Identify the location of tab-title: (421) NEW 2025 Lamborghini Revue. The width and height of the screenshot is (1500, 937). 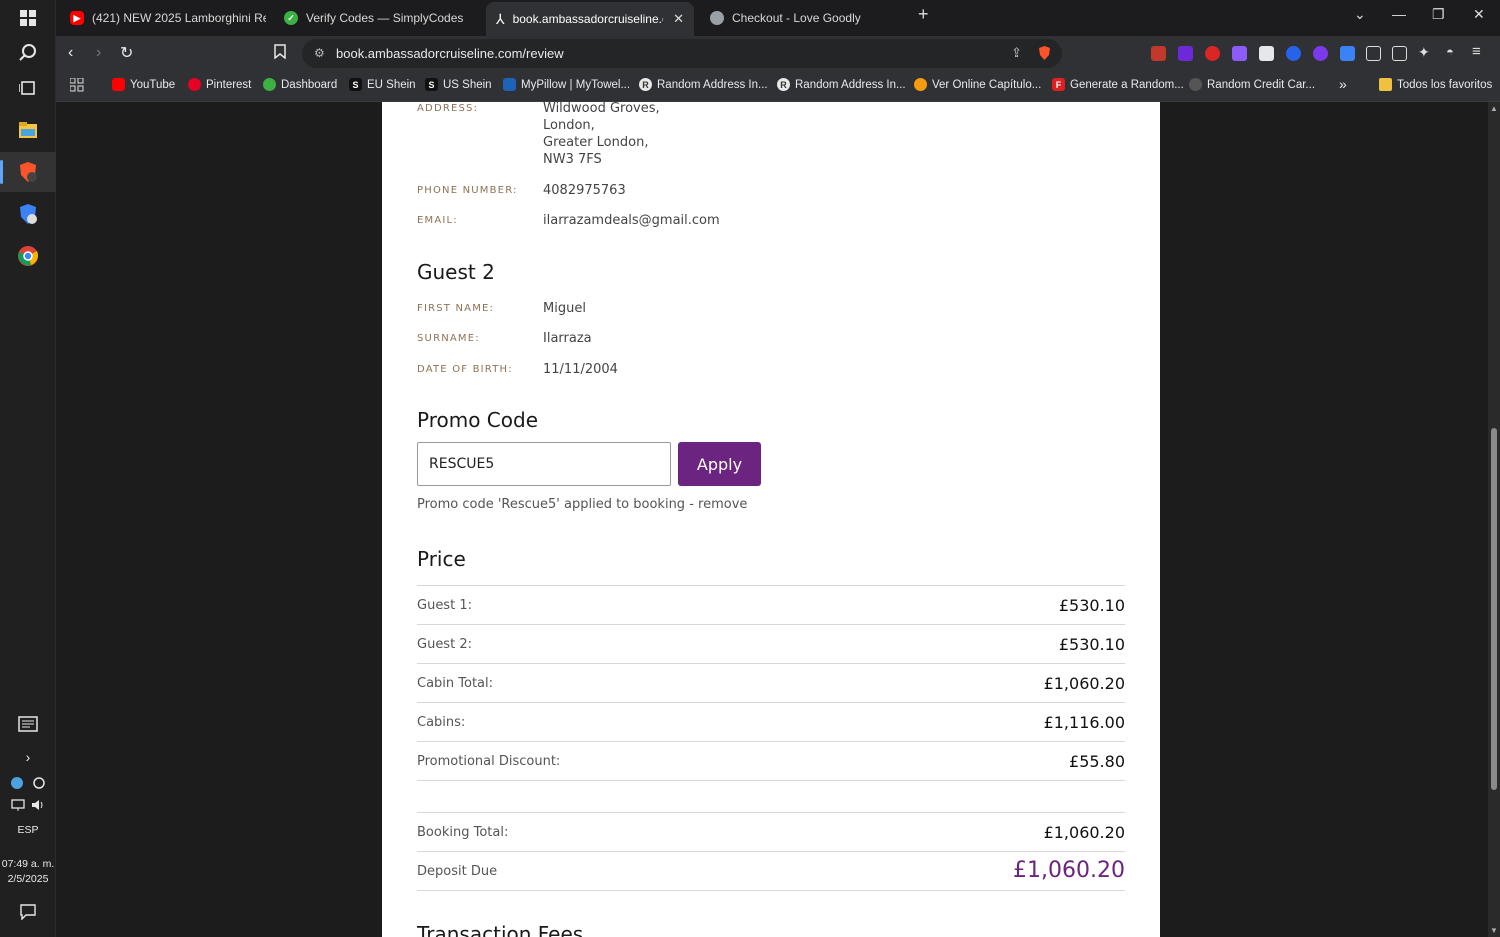
(179, 18).